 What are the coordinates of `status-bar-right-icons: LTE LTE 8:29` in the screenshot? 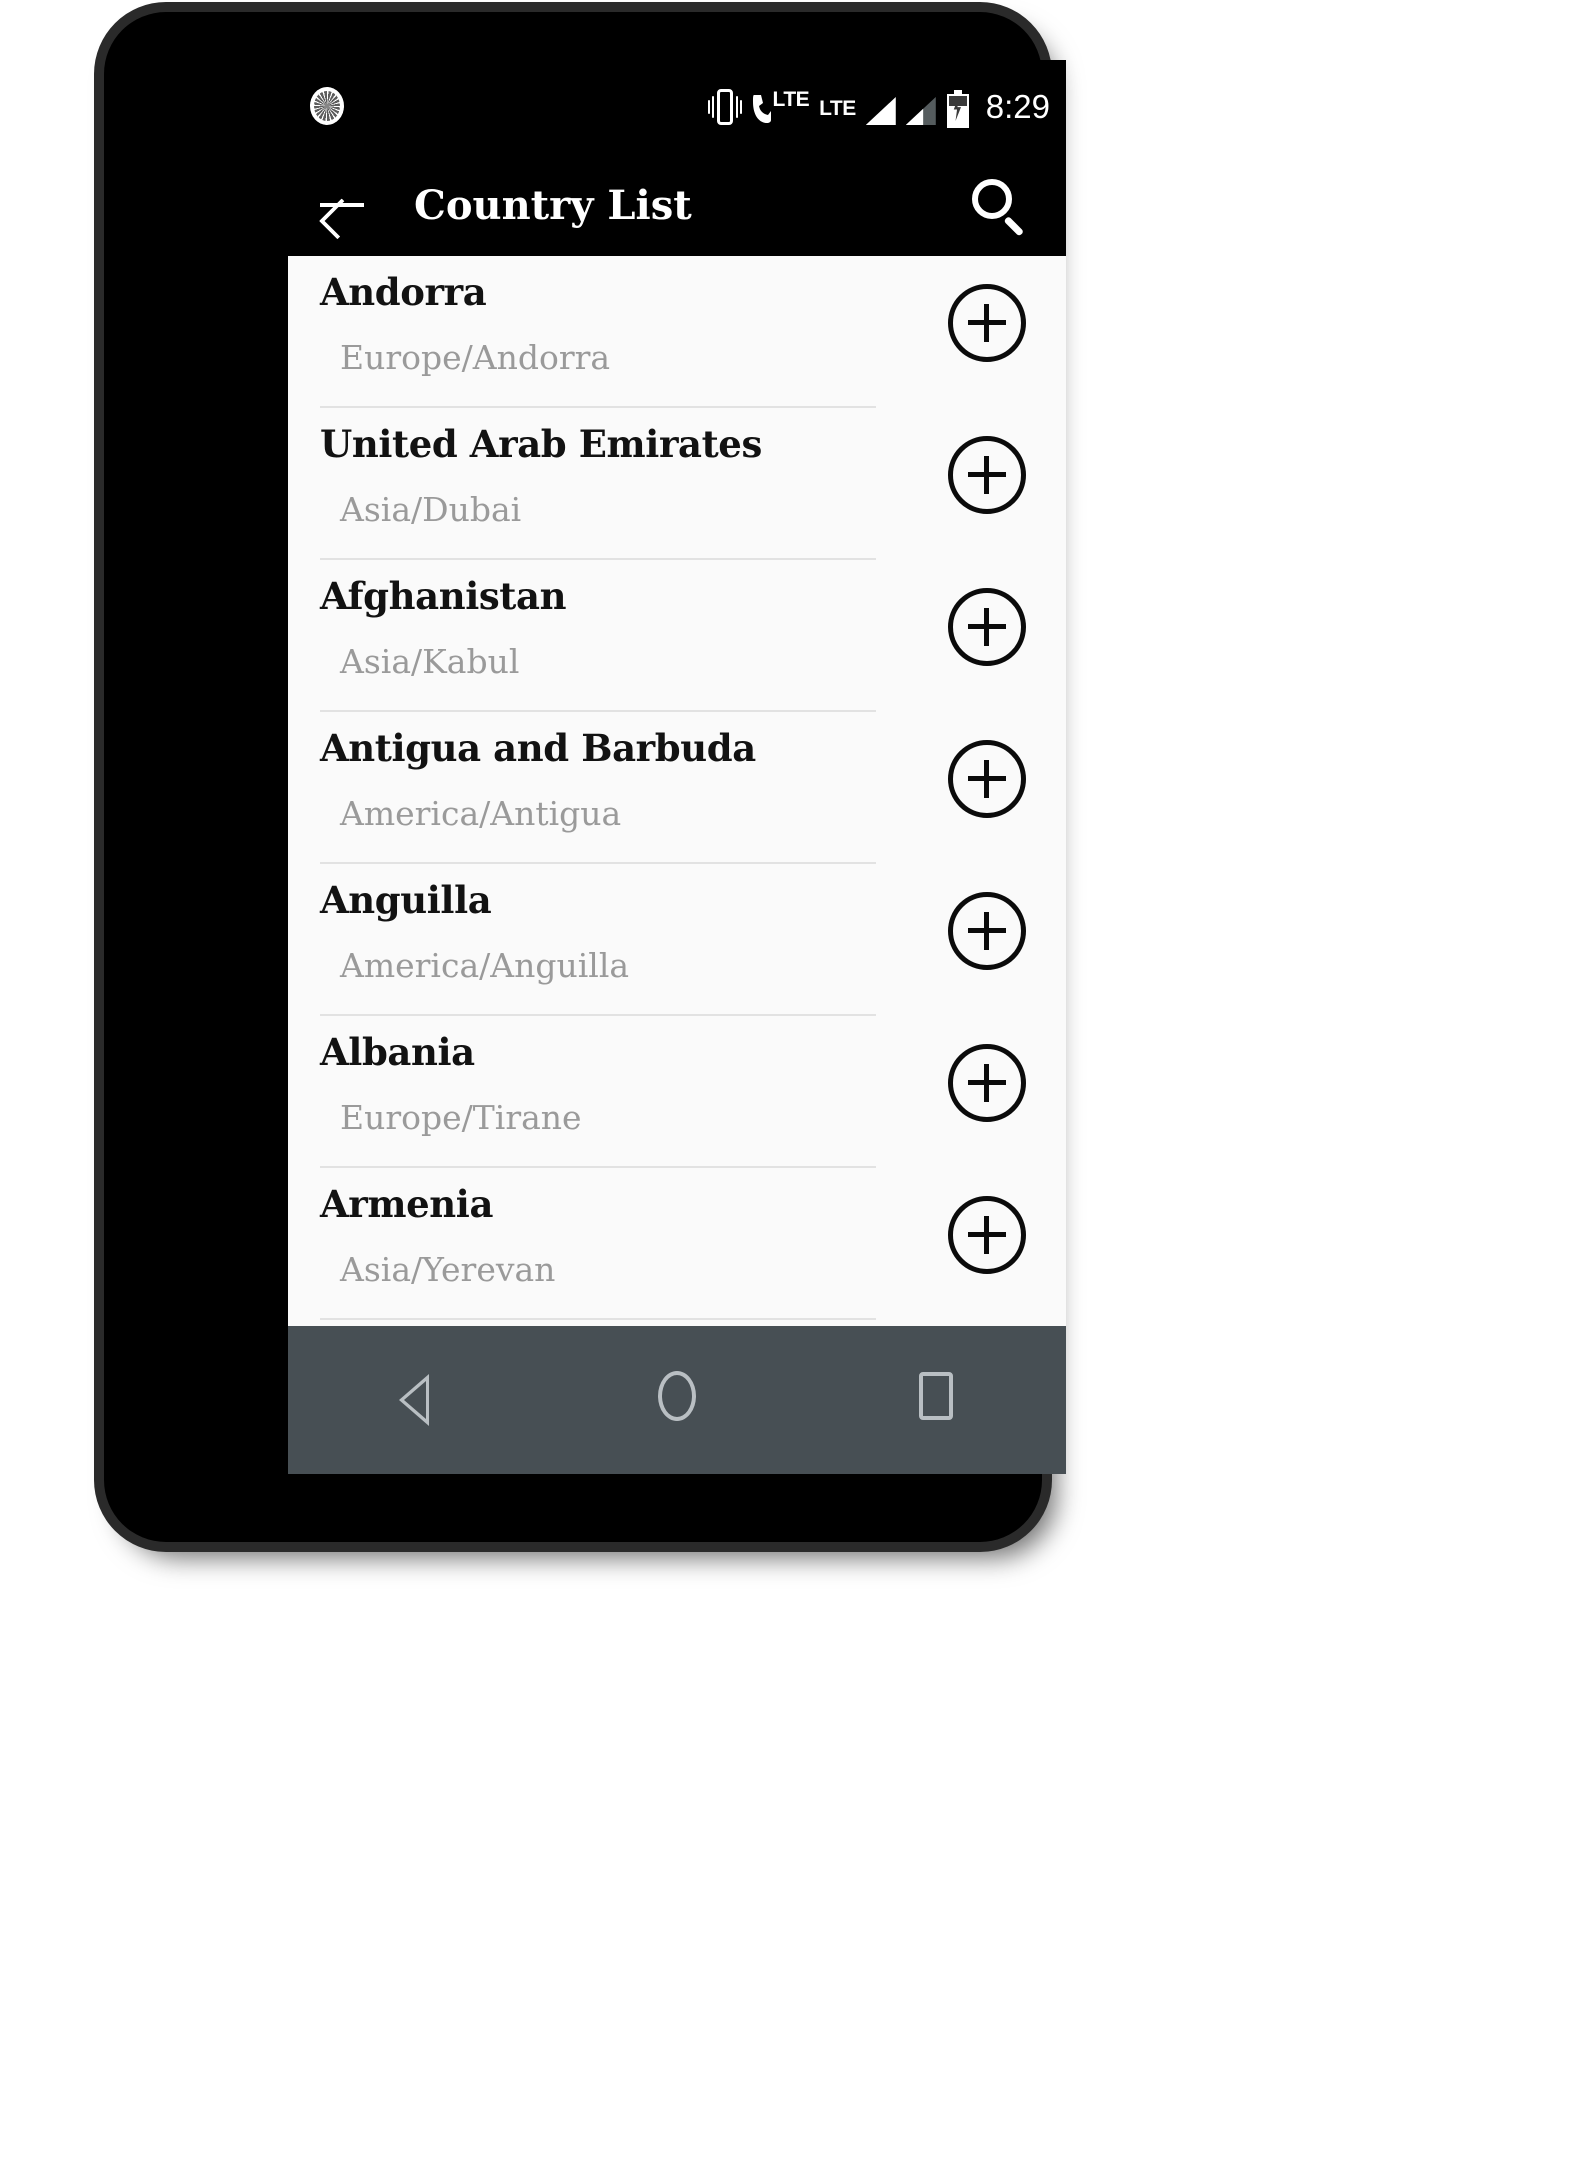 It's located at (878, 107).